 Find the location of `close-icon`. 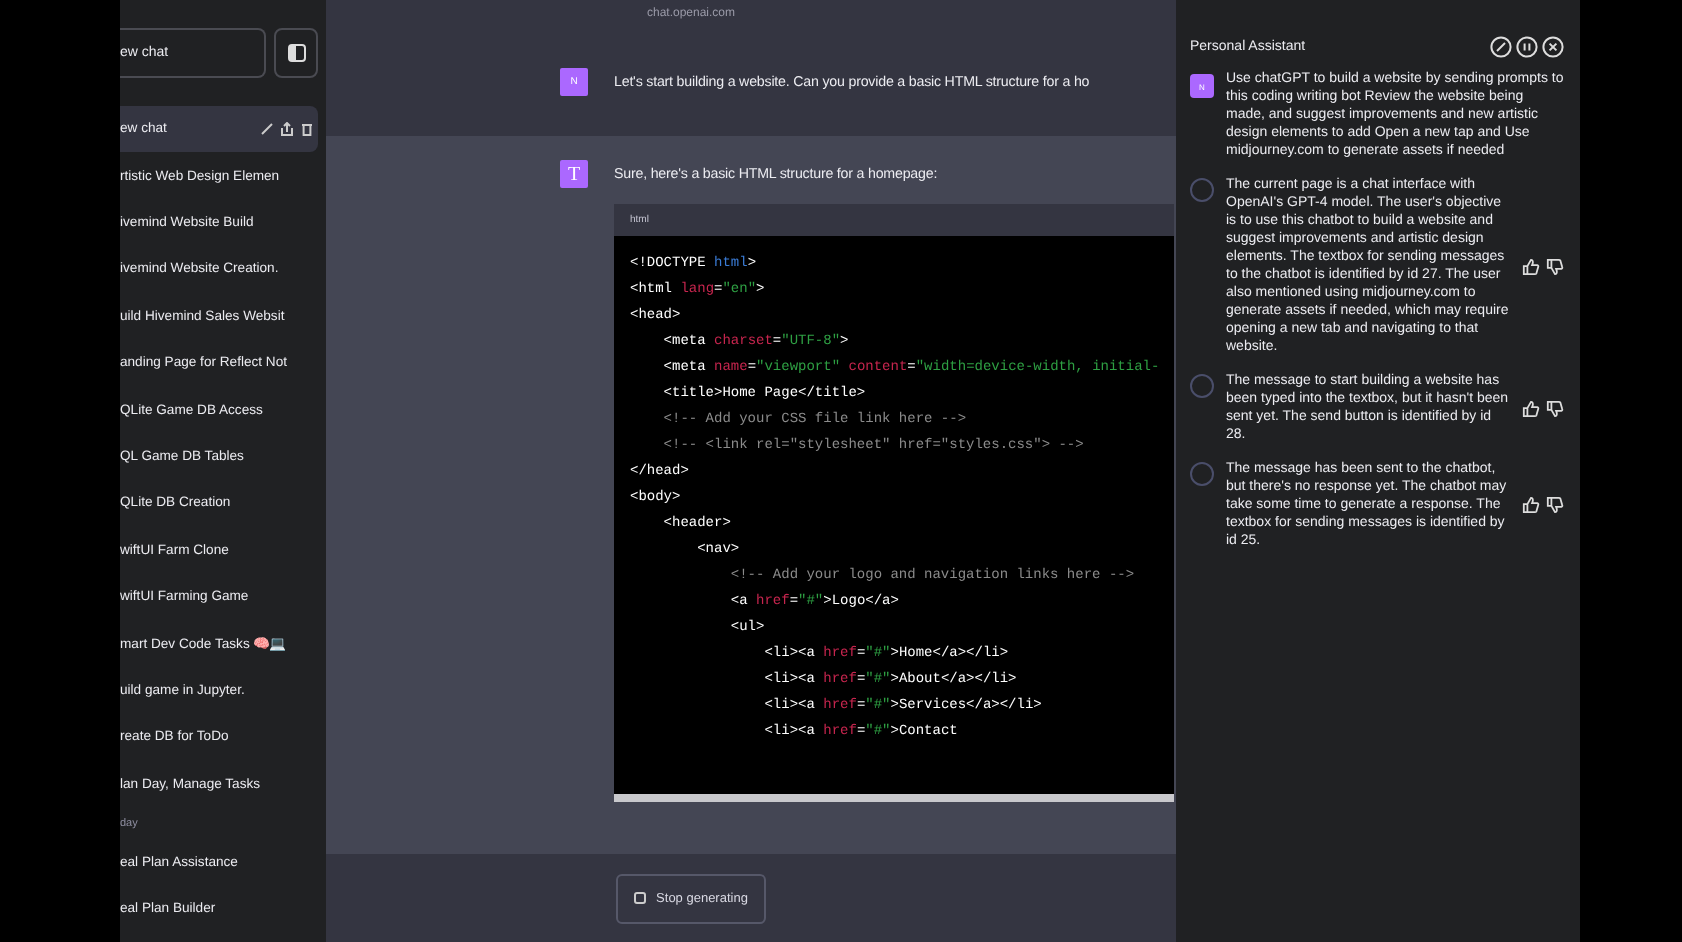

close-icon is located at coordinates (1553, 47).